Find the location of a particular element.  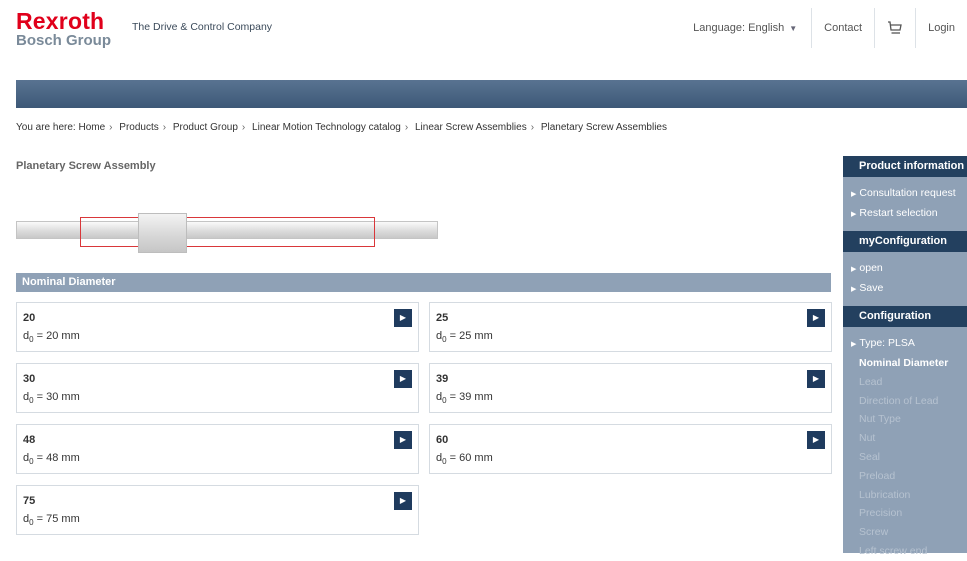

option-value: 60 is located at coordinates (442, 440).